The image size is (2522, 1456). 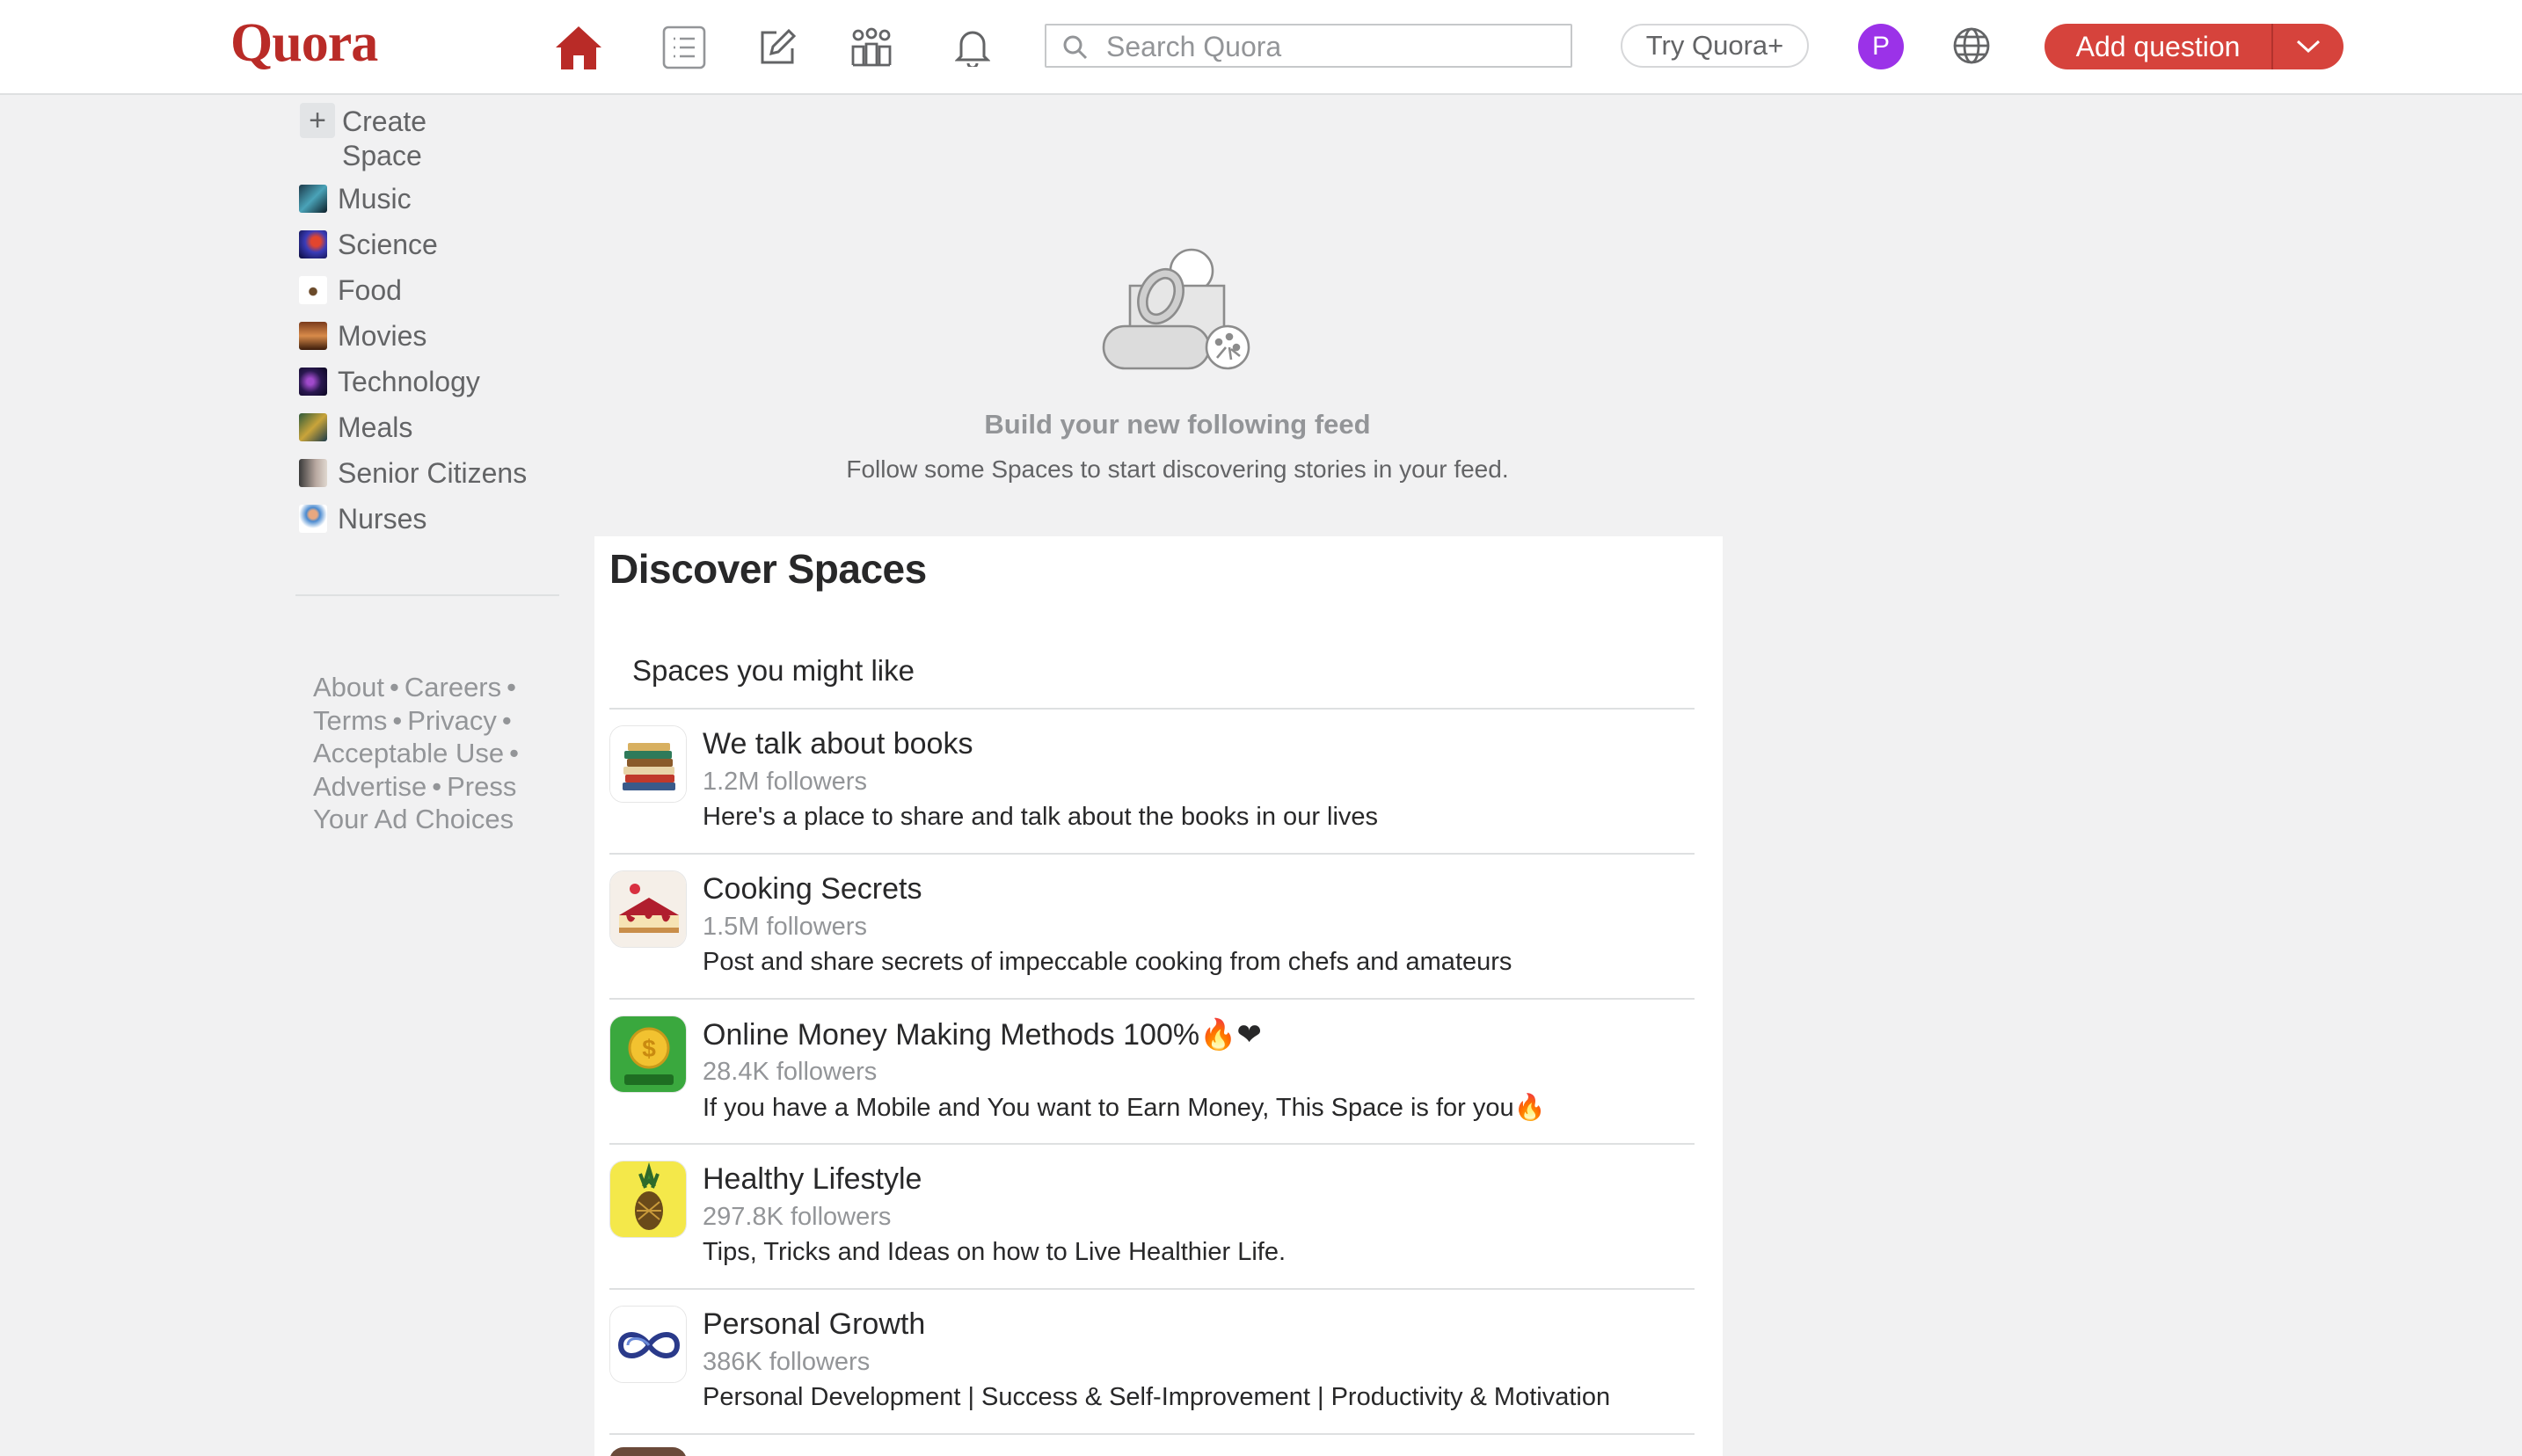 I want to click on add-question-label: Add question, so click(x=2158, y=46).